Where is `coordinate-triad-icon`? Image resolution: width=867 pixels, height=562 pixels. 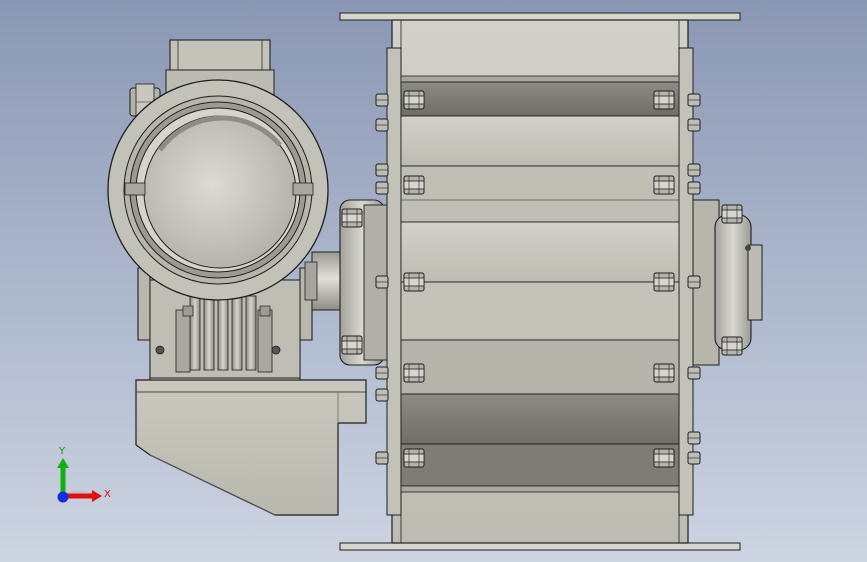 coordinate-triad-icon is located at coordinates (79, 480).